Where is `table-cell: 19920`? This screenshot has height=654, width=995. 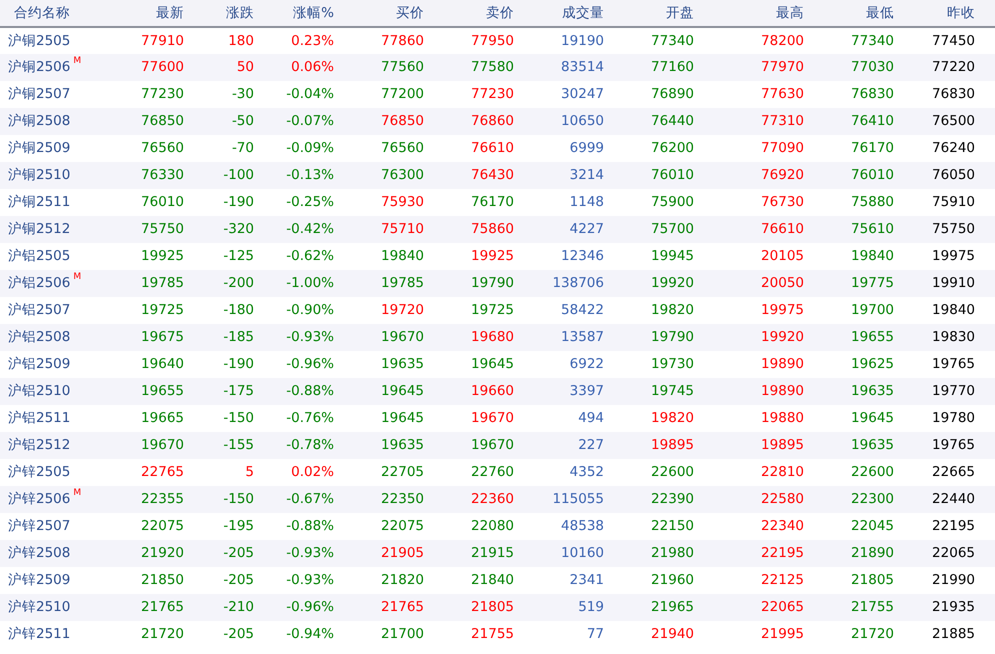 table-cell: 19920 is located at coordinates (655, 283).